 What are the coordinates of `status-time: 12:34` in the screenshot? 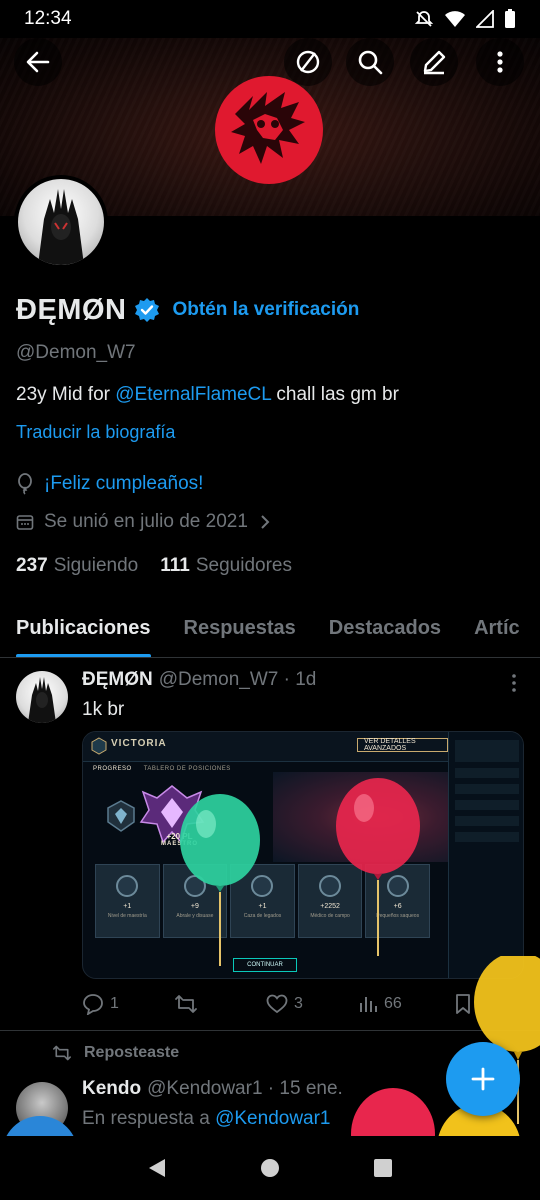 It's located at (48, 18).